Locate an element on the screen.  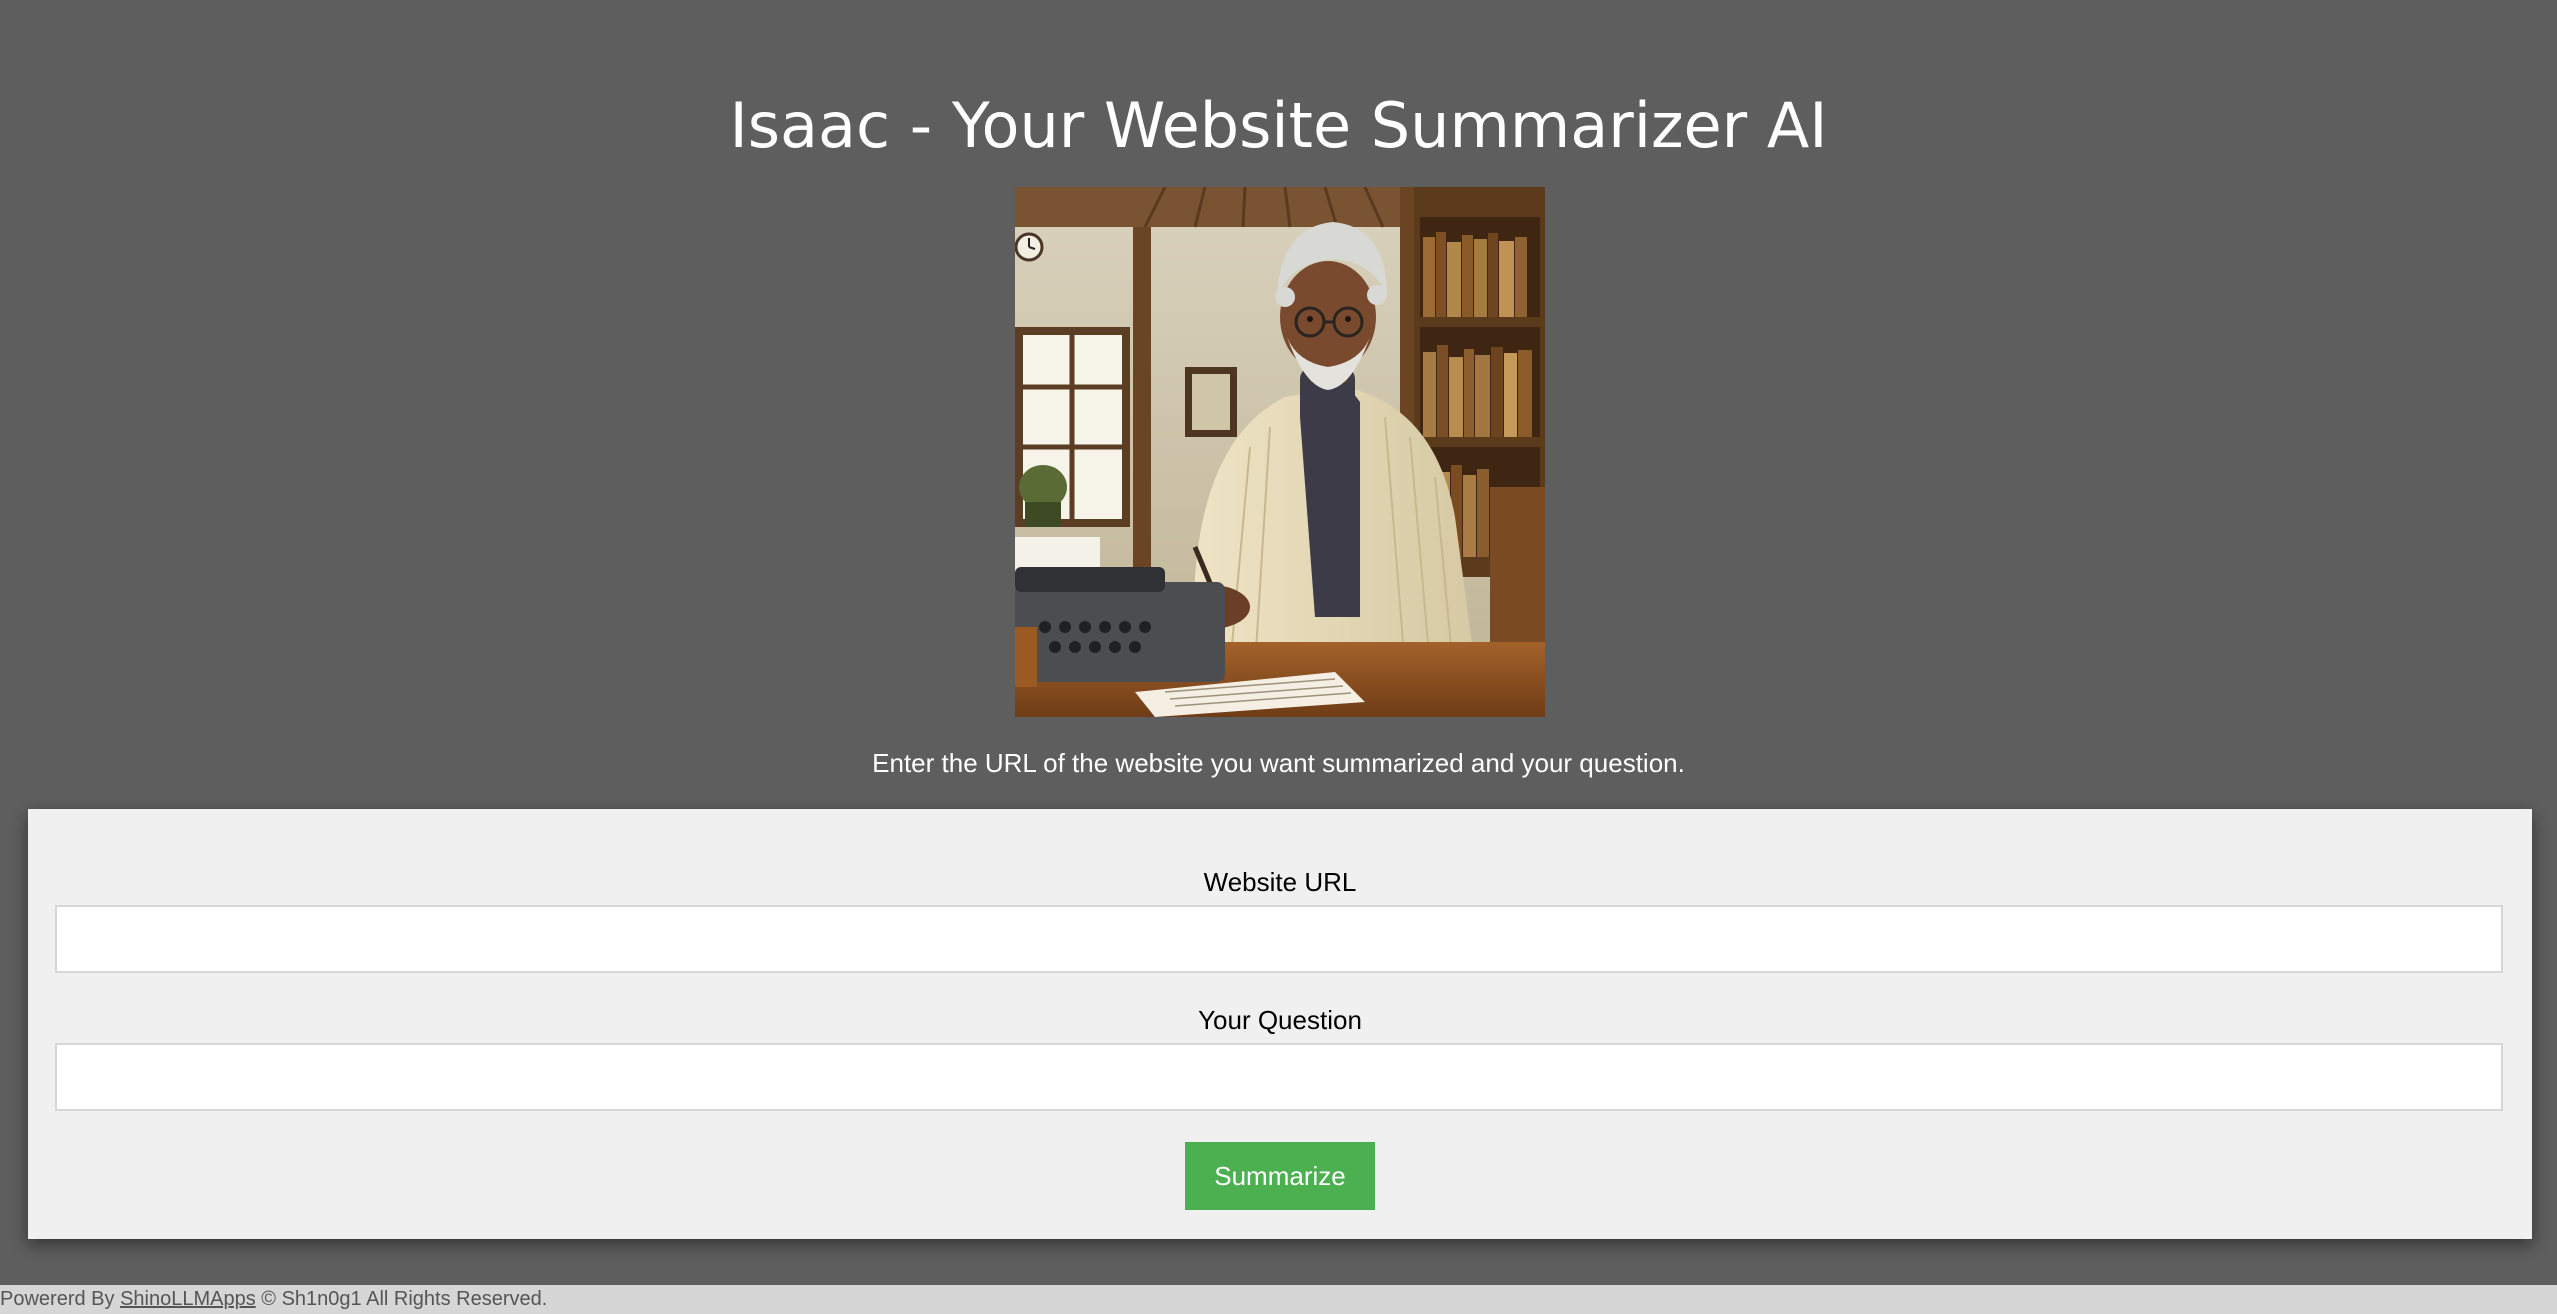
shinollmapps-link: ShinoLLMApps is located at coordinates (188, 1299).